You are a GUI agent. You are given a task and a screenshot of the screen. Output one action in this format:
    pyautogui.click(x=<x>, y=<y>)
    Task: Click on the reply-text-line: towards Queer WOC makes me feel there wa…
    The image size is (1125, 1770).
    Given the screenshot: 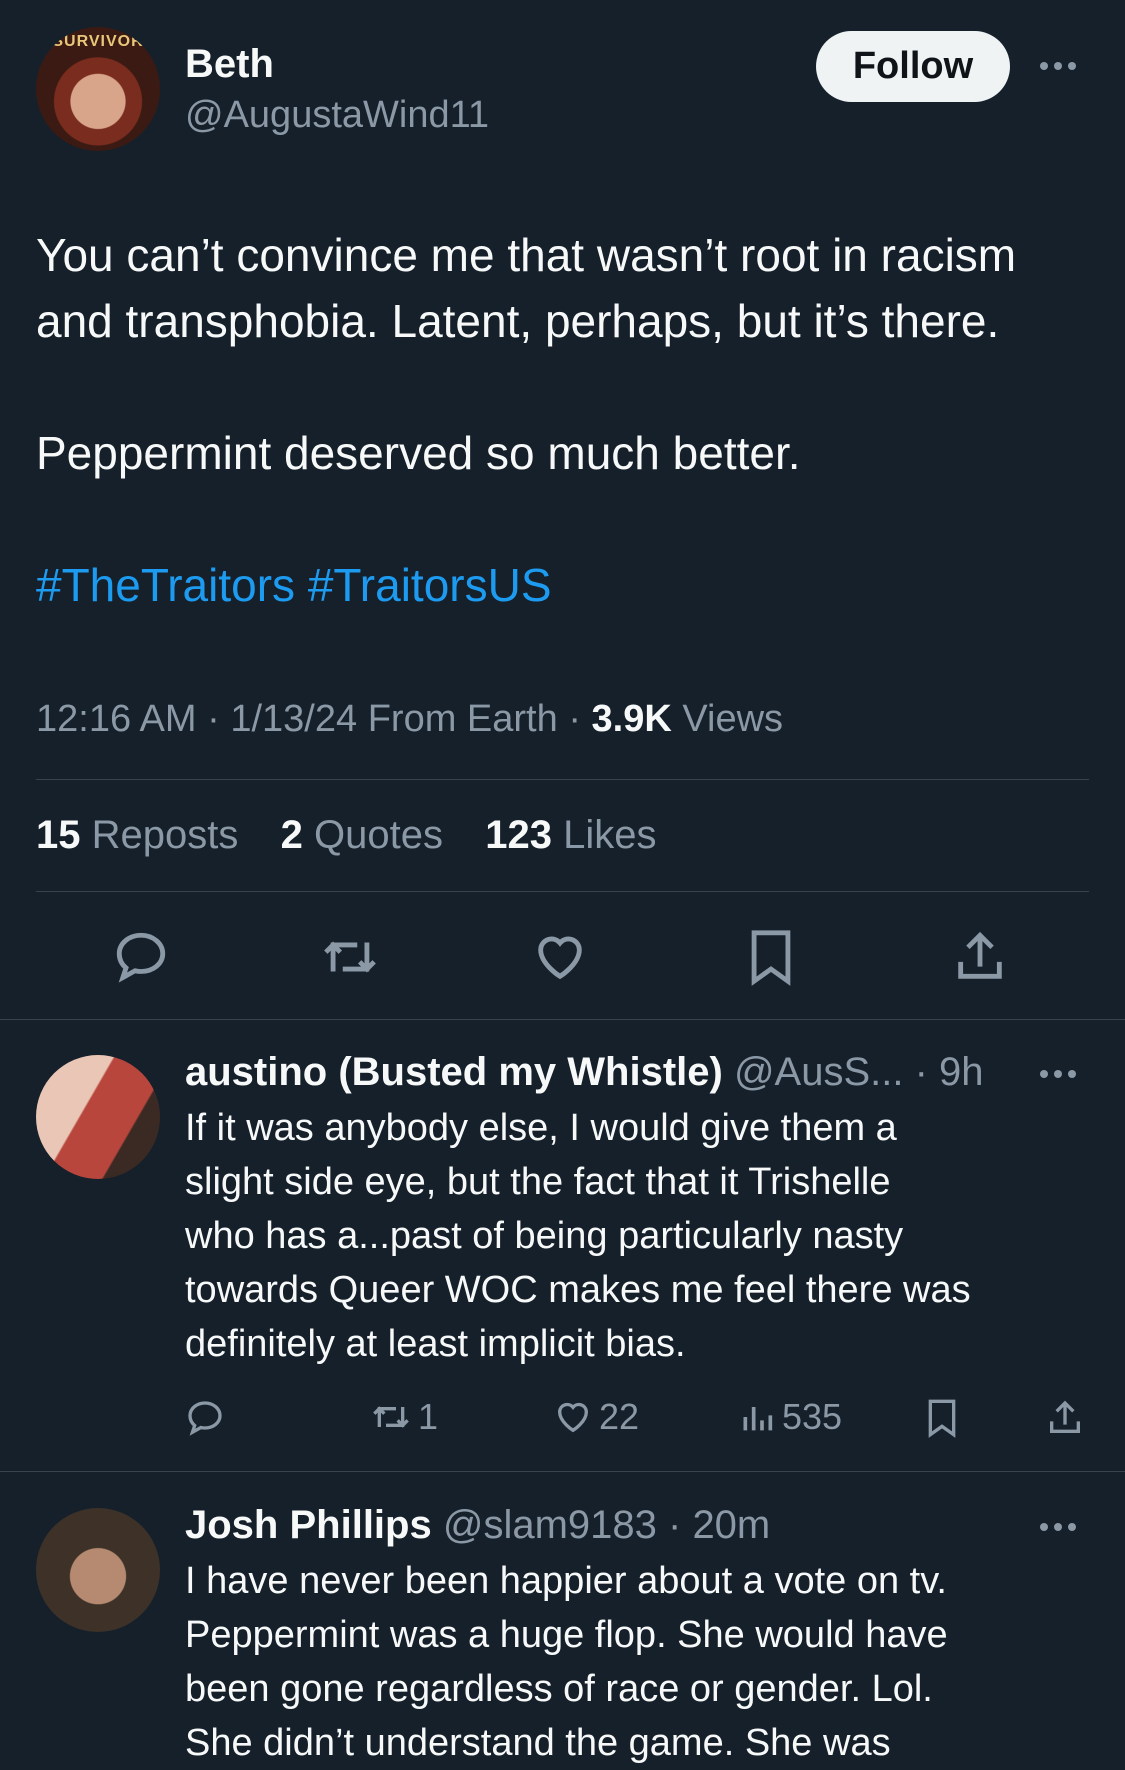 What is the action you would take?
    pyautogui.click(x=578, y=1290)
    